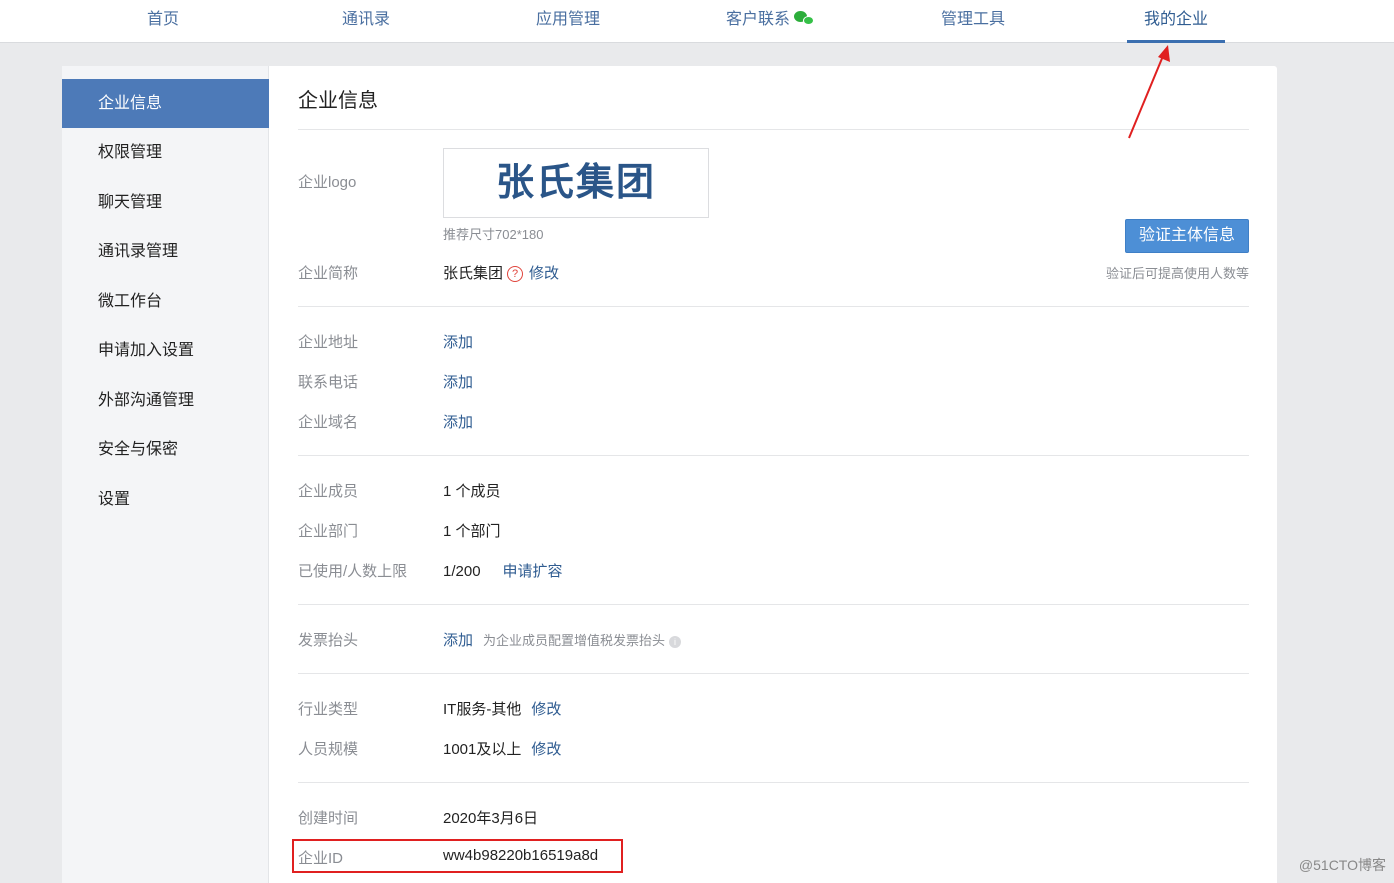  I want to click on departments-value: 1 个部门, so click(472, 531).